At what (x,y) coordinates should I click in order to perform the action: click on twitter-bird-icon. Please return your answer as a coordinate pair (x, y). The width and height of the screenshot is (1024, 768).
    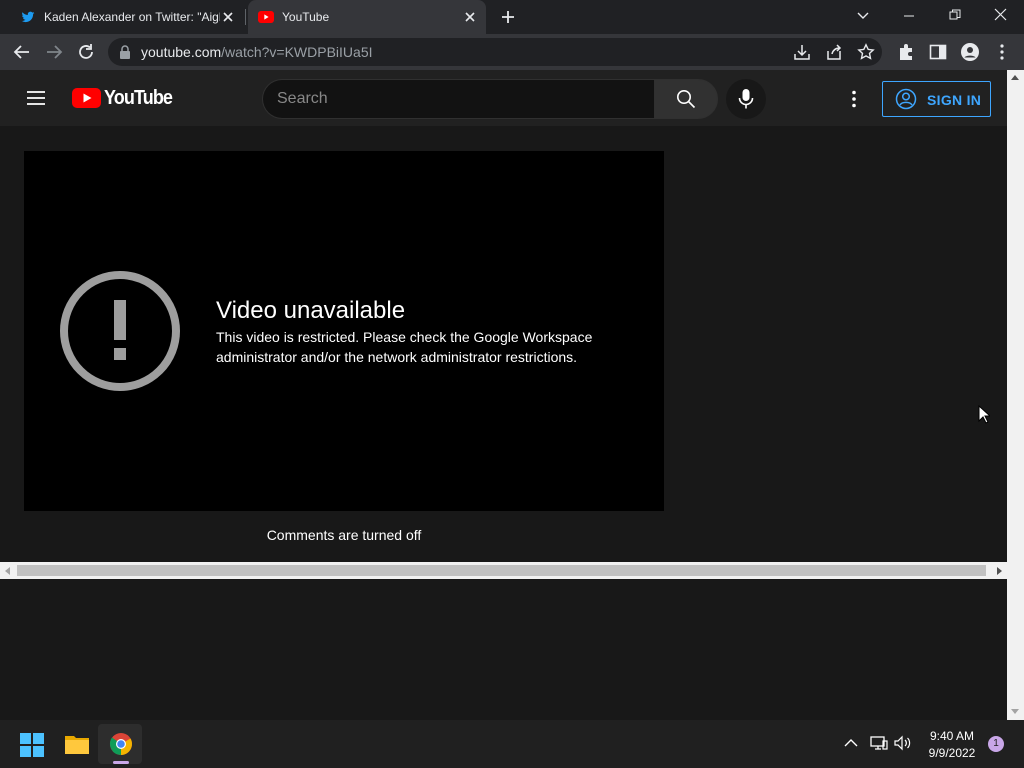
    Looking at the image, I should click on (28, 17).